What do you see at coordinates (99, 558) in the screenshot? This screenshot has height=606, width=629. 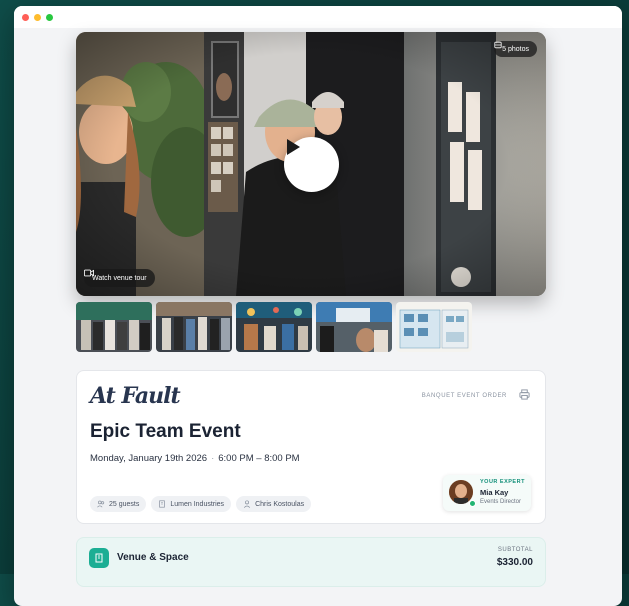 I see `venue-building-icon` at bounding box center [99, 558].